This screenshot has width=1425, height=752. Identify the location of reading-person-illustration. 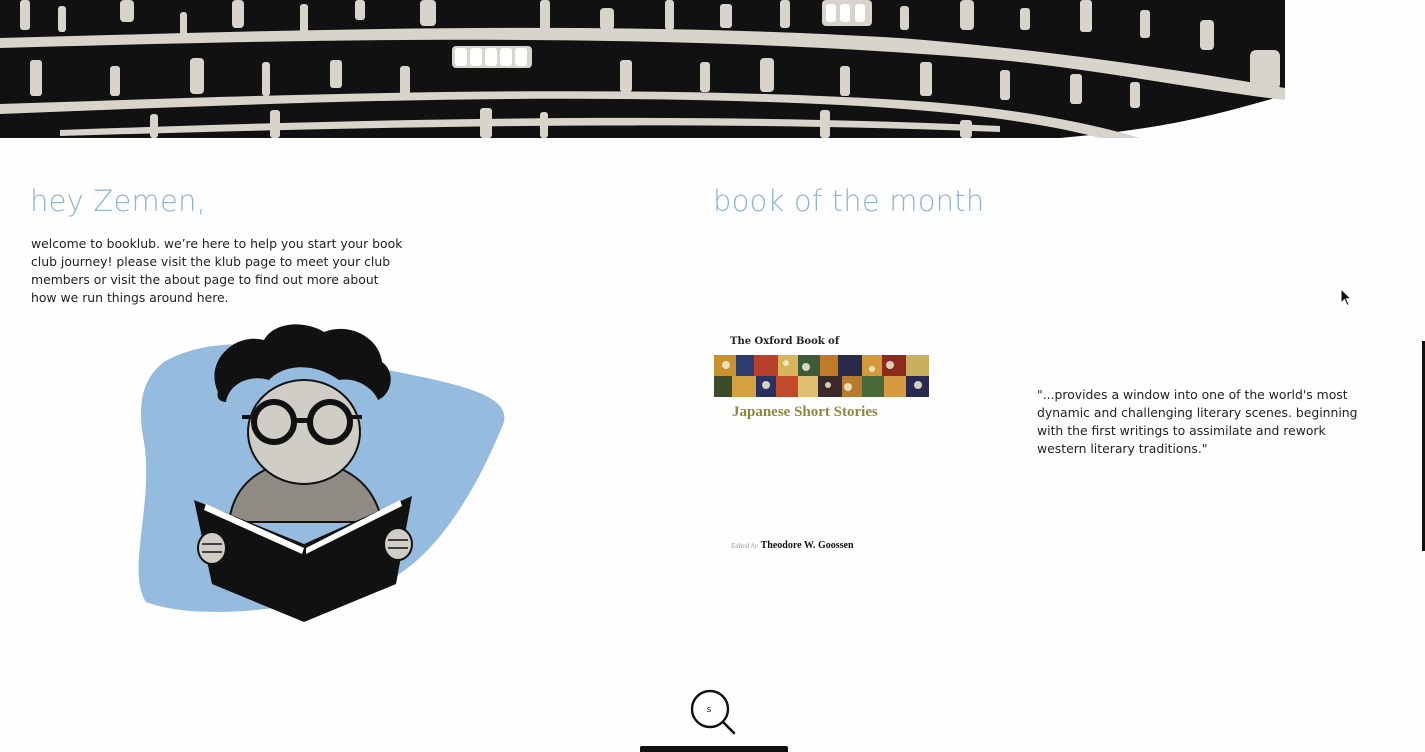
(321, 473).